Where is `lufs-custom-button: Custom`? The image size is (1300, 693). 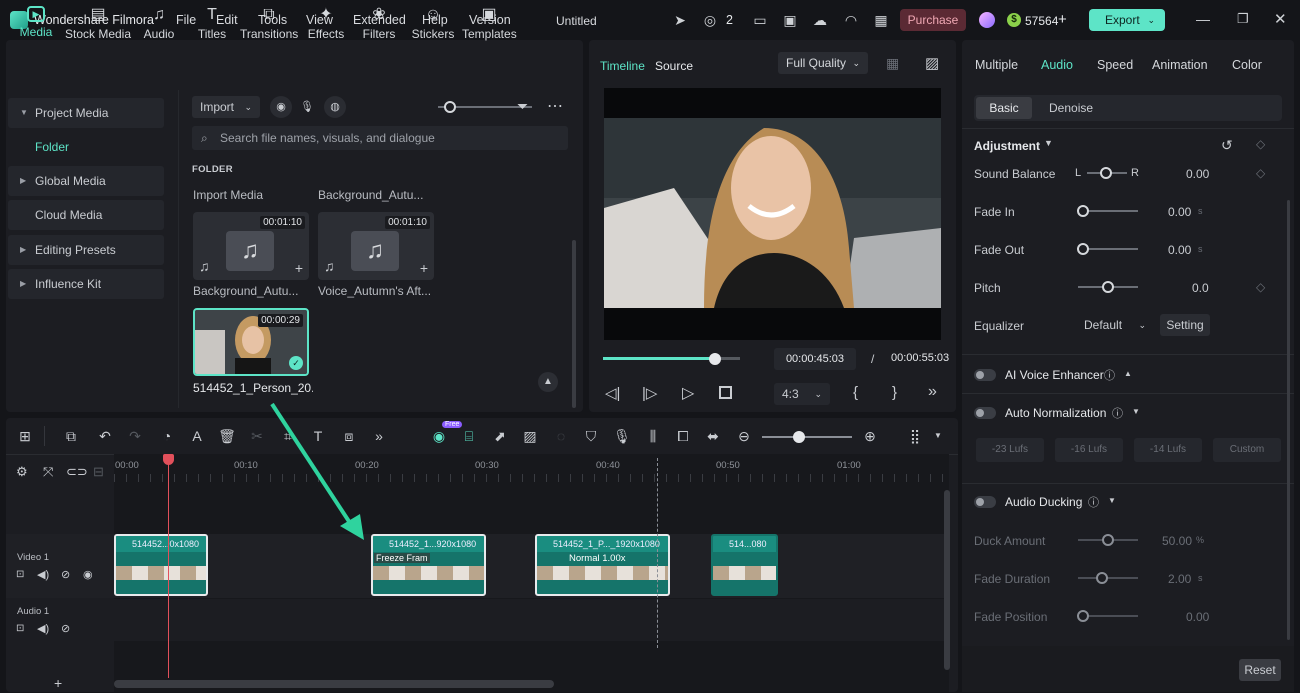
lufs-custom-button: Custom is located at coordinates (1247, 450).